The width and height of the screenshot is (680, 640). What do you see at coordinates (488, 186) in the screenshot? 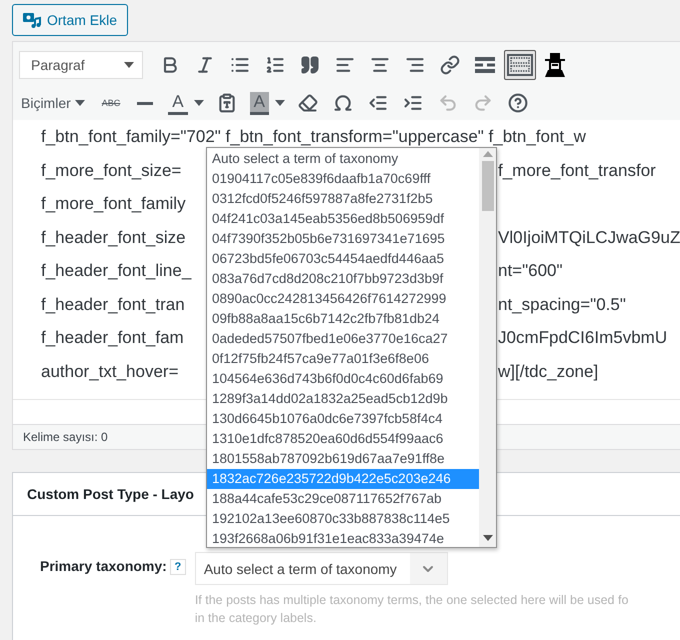
I see `scrollbar-thumb` at bounding box center [488, 186].